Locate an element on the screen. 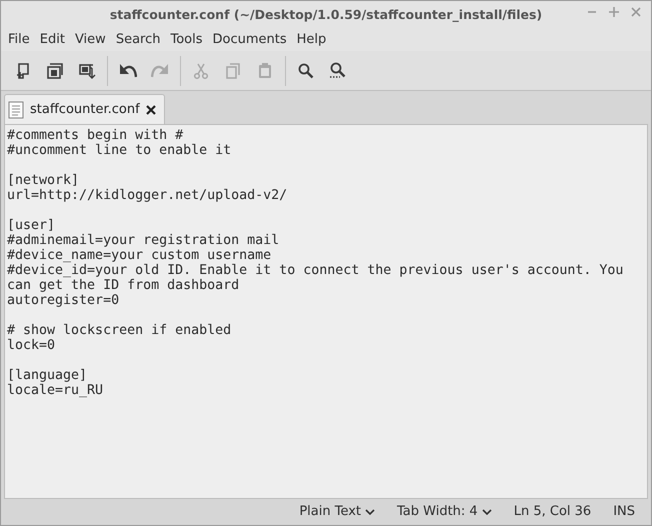 This screenshot has width=652, height=526. code-line: # show lockscreen if enabled is located at coordinates (119, 330).